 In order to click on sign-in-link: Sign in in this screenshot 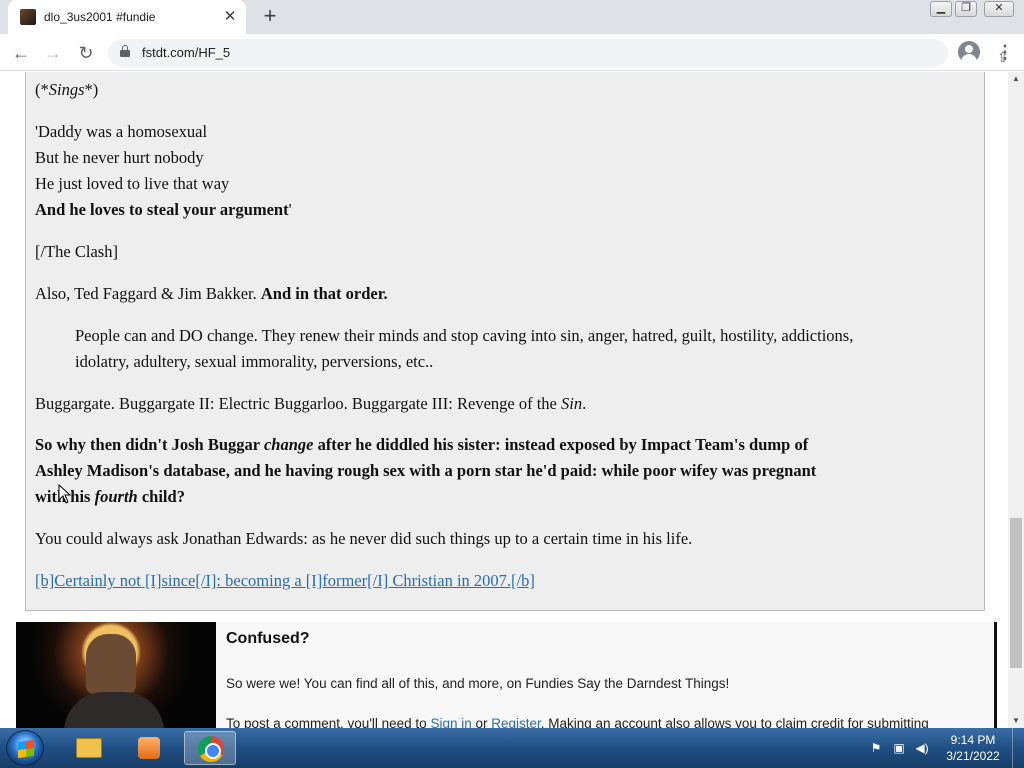, I will do `click(450, 722)`.